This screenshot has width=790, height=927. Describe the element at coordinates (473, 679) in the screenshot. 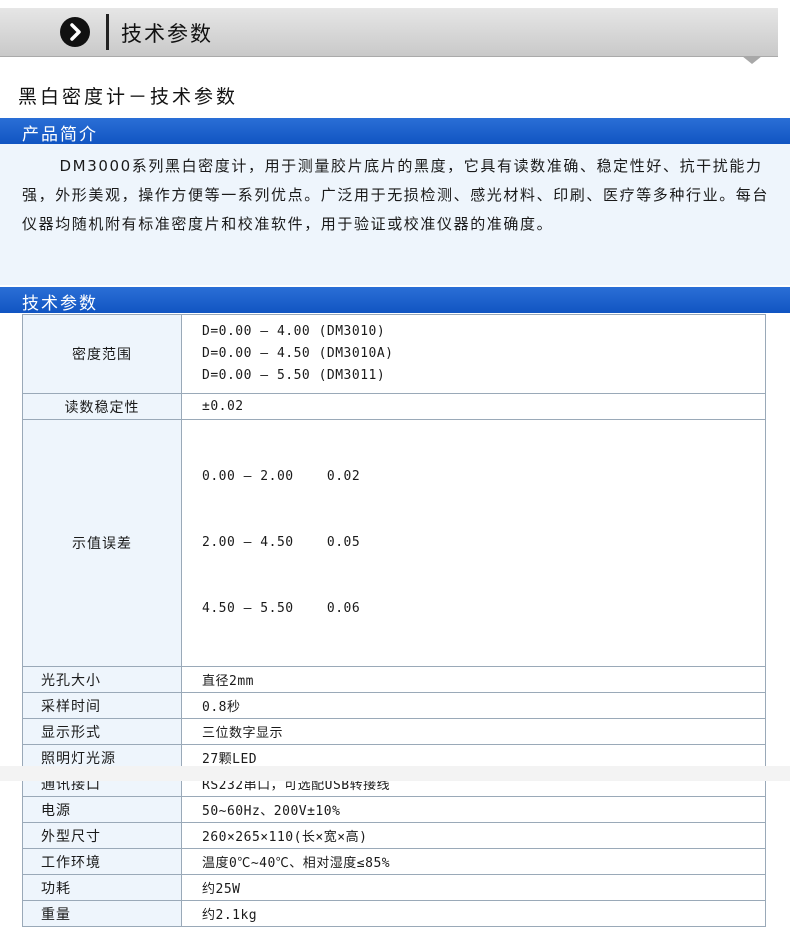

I see `spec-value: 直径2mm` at that location.